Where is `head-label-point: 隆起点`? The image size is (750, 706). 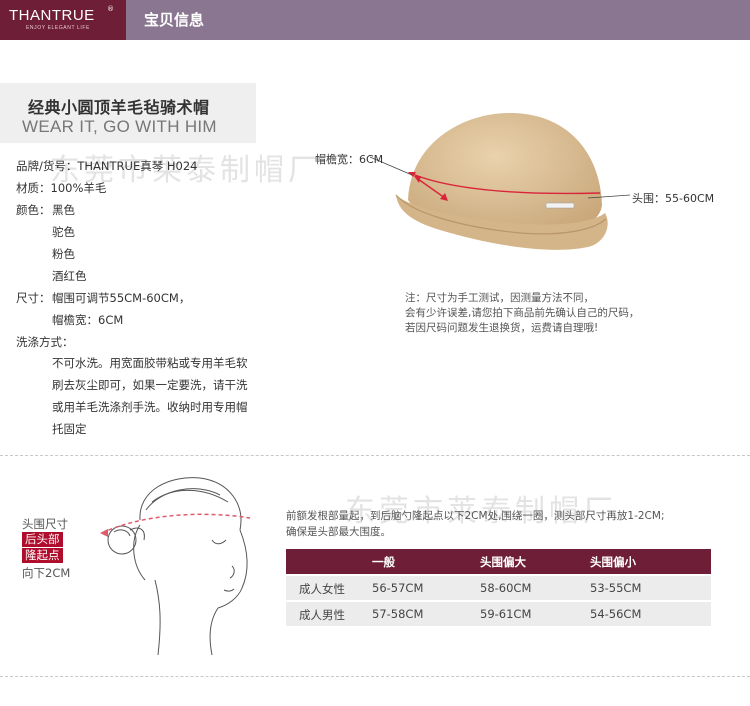
head-label-point: 隆起点 is located at coordinates (42, 555).